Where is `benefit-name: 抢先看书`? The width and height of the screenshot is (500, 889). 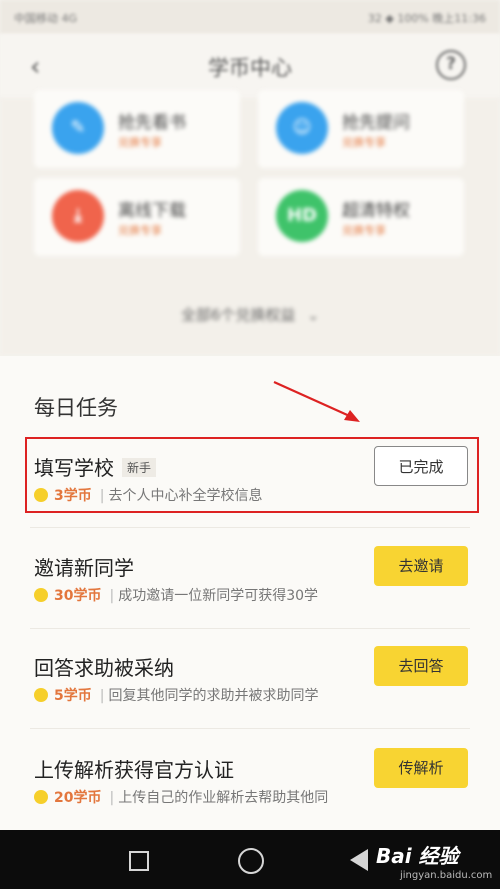 benefit-name: 抢先看书 is located at coordinates (152, 123).